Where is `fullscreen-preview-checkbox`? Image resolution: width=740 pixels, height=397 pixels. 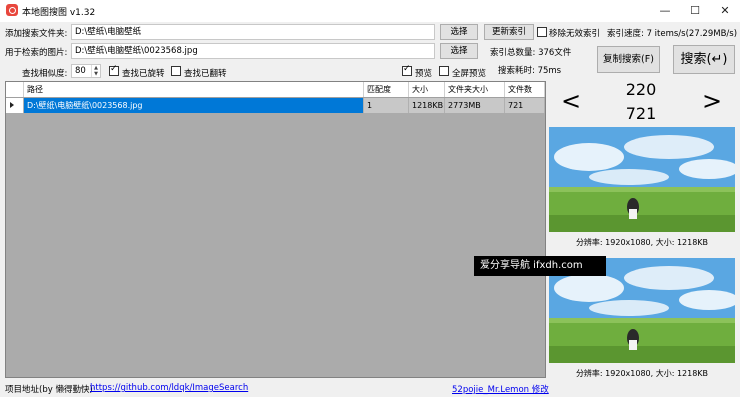 fullscreen-preview-checkbox is located at coordinates (444, 71).